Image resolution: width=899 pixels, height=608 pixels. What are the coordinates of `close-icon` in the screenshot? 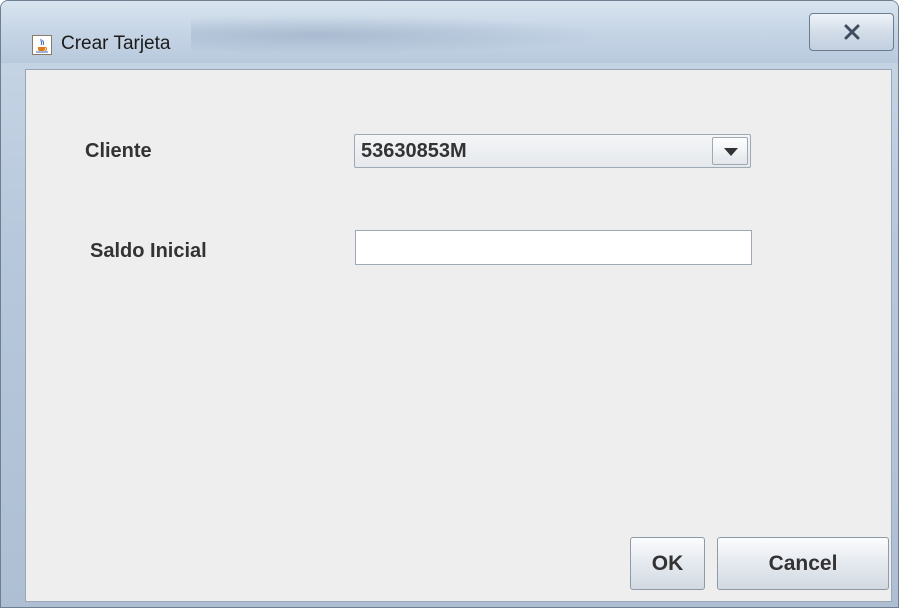 It's located at (852, 32).